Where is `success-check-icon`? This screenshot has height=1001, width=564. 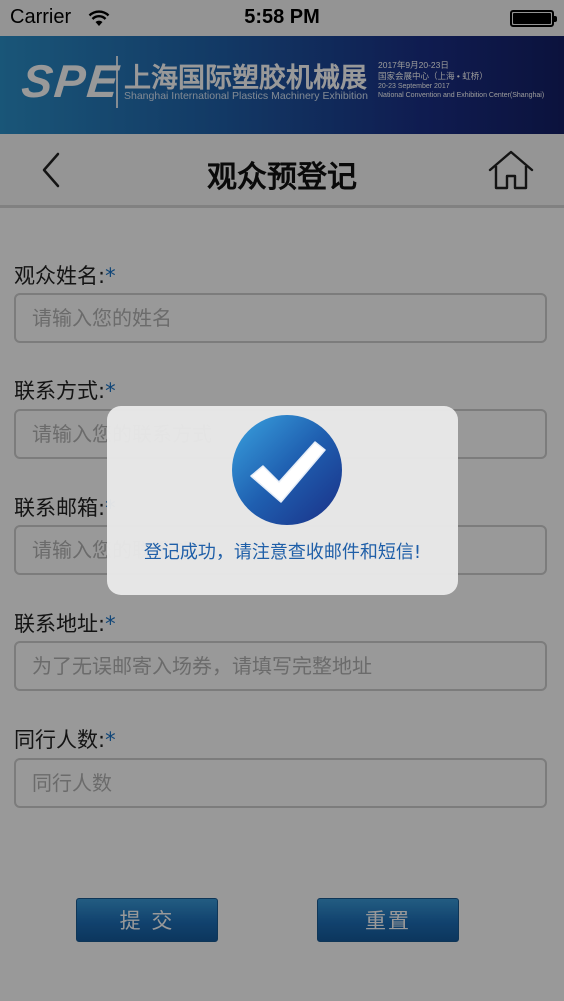 success-check-icon is located at coordinates (287, 470).